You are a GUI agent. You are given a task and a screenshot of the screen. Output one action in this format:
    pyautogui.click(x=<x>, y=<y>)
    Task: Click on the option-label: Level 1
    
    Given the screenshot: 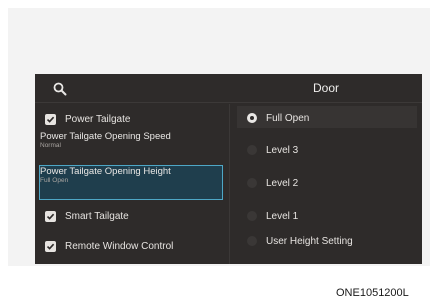 What is the action you would take?
    pyautogui.click(x=282, y=216)
    